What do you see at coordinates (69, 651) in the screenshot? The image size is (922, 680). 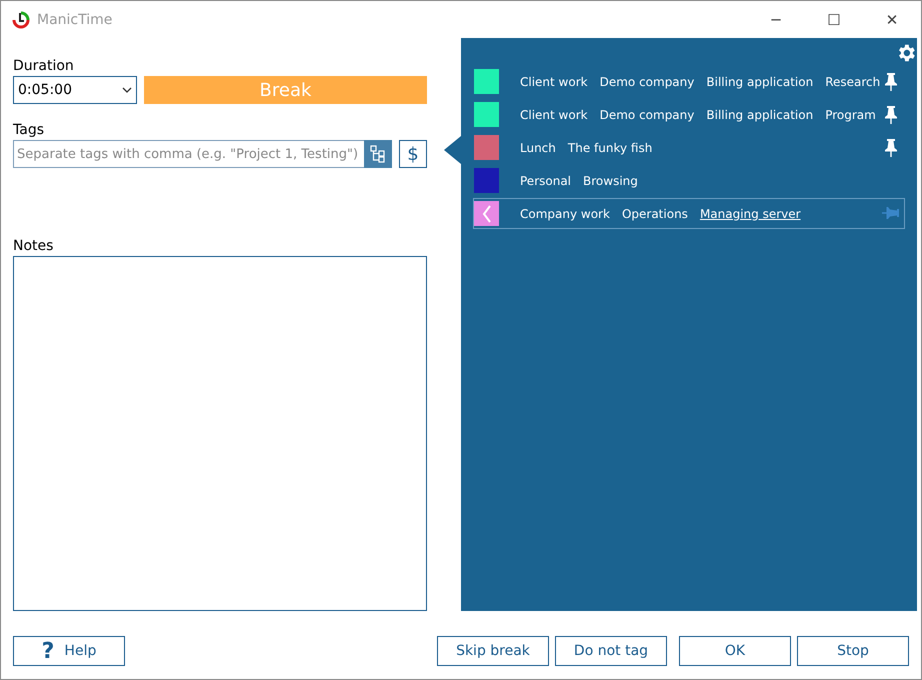 I see `help-button: ? Help` at bounding box center [69, 651].